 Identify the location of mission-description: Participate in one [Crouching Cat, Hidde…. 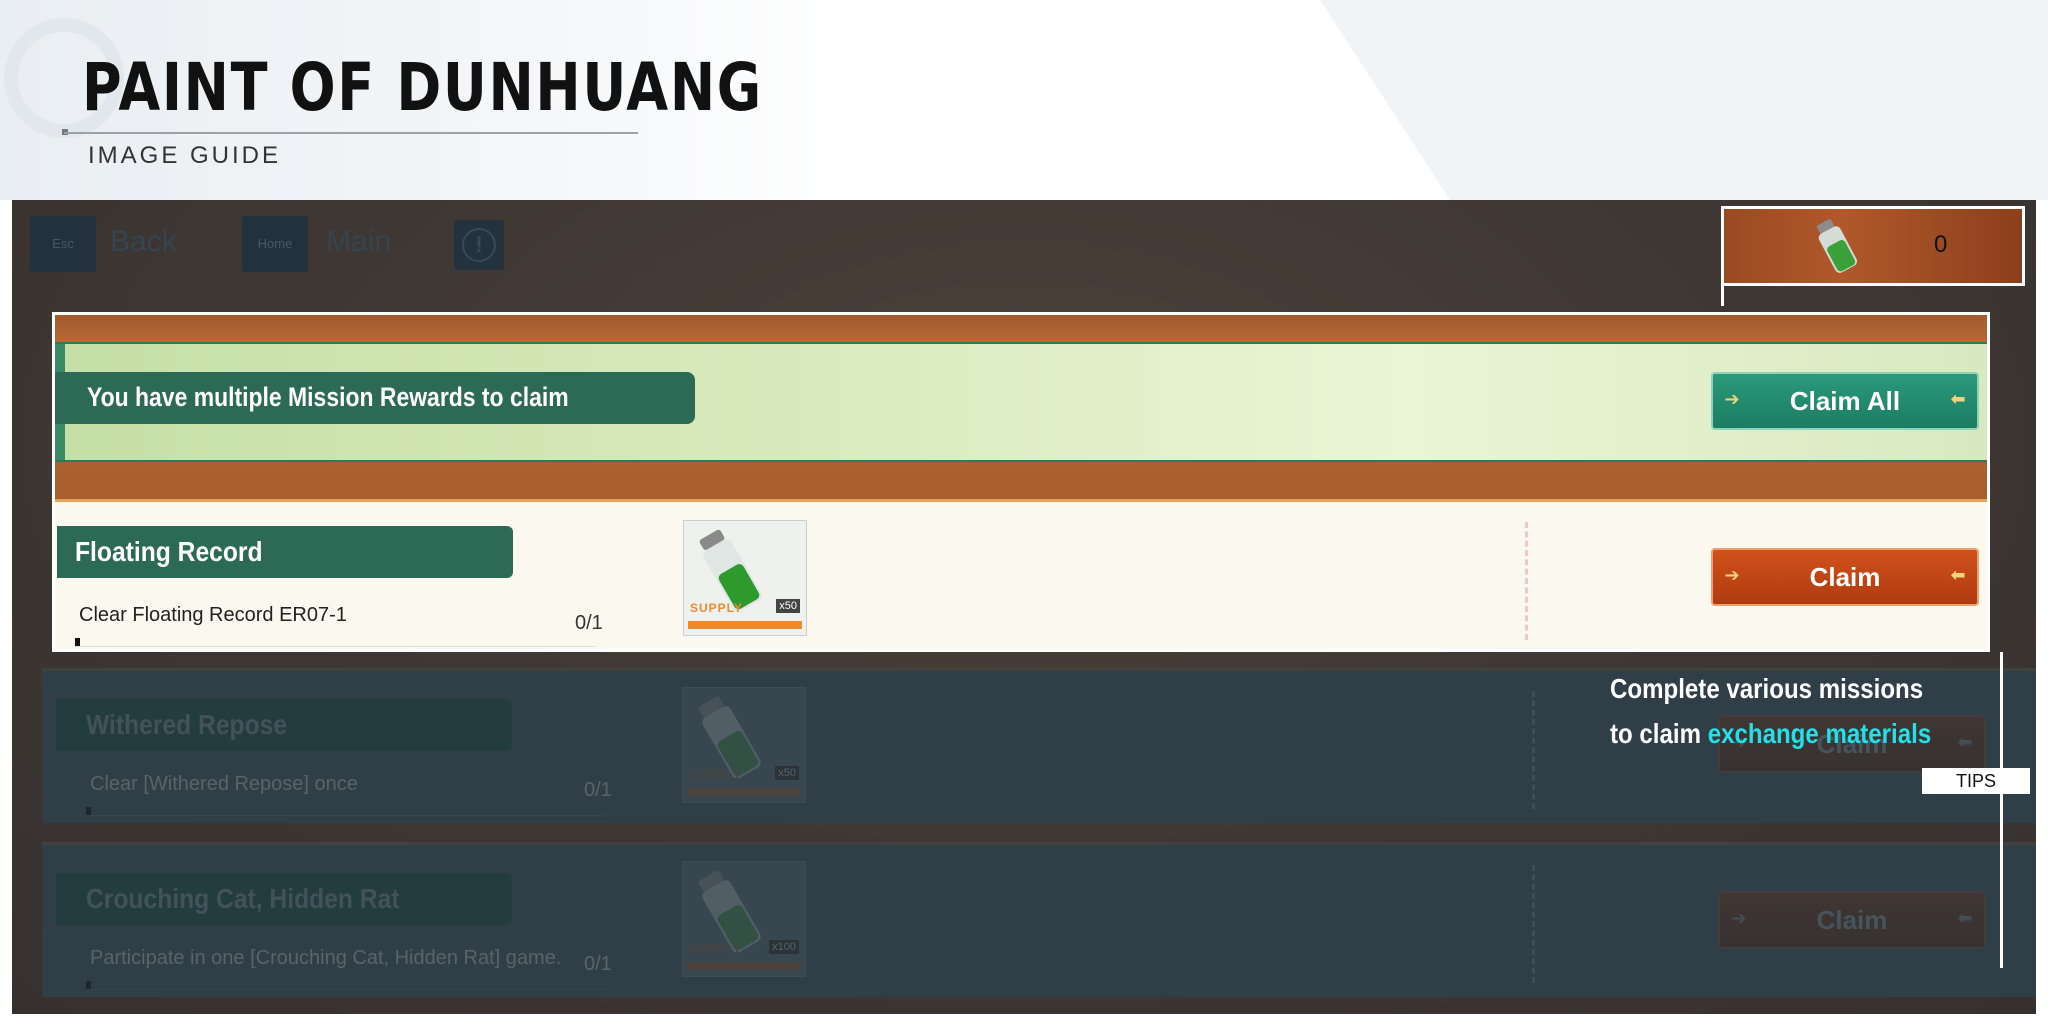
(326, 958).